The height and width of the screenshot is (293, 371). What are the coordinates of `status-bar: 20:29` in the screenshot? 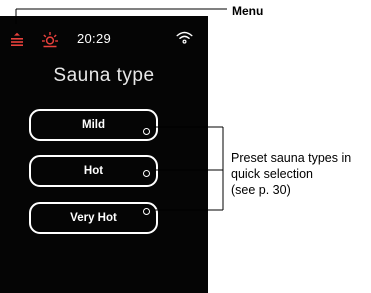 It's located at (104, 36).